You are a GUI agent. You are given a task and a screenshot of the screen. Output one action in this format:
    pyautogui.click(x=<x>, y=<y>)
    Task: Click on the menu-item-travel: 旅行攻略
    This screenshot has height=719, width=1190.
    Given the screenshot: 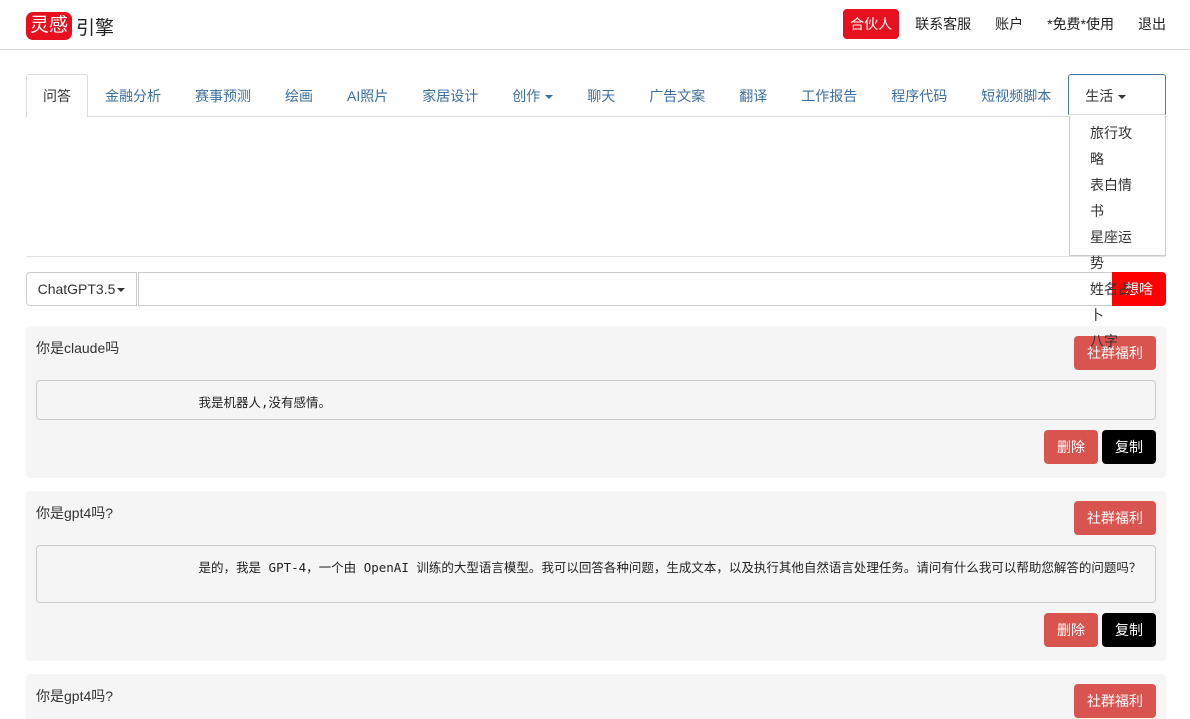 What is the action you would take?
    pyautogui.click(x=1117, y=146)
    